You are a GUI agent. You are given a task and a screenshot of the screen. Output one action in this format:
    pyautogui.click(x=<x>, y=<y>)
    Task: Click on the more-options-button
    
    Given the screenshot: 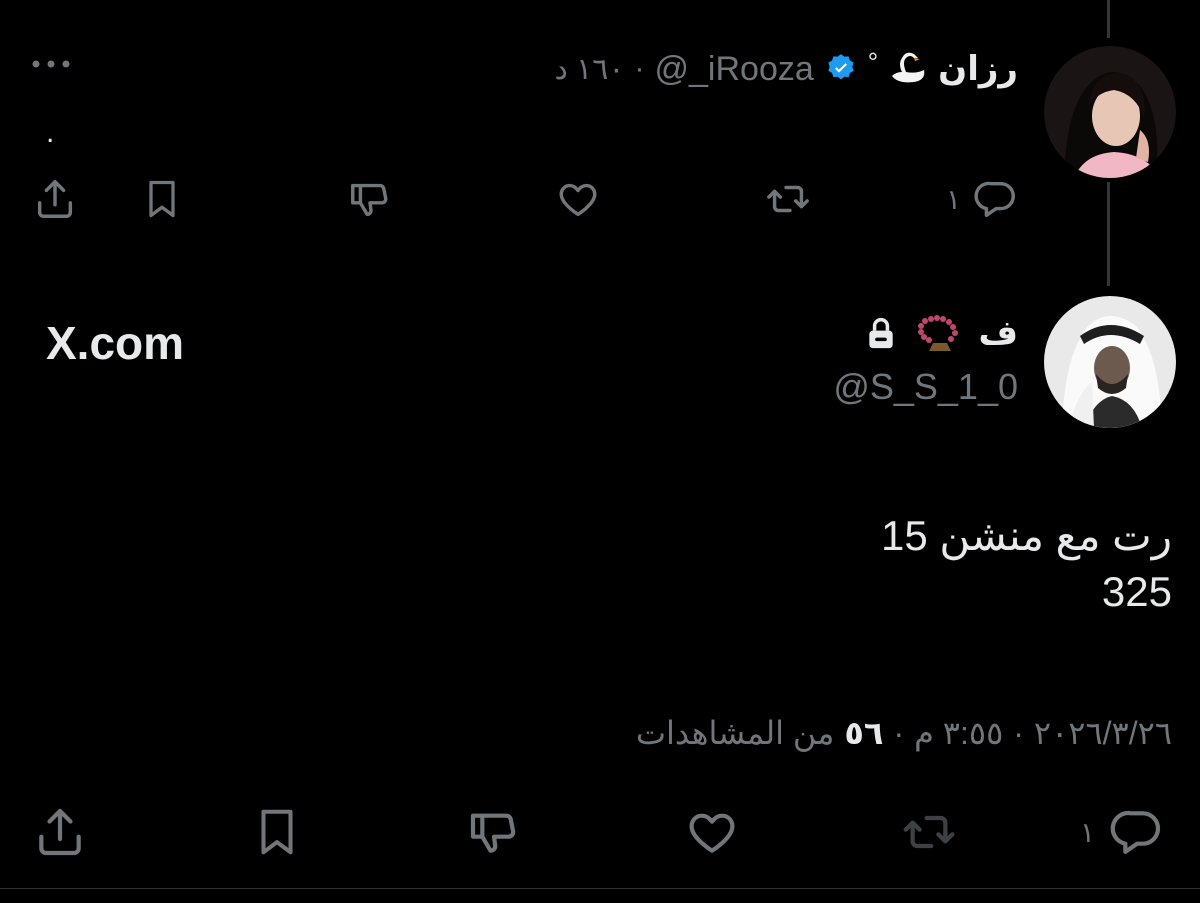 What is the action you would take?
    pyautogui.click(x=51, y=64)
    